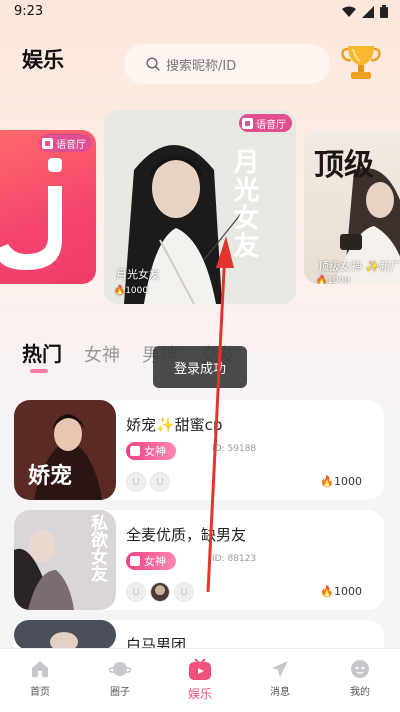  I want to click on room-title: 全麦优质，缺男友, so click(186, 535).